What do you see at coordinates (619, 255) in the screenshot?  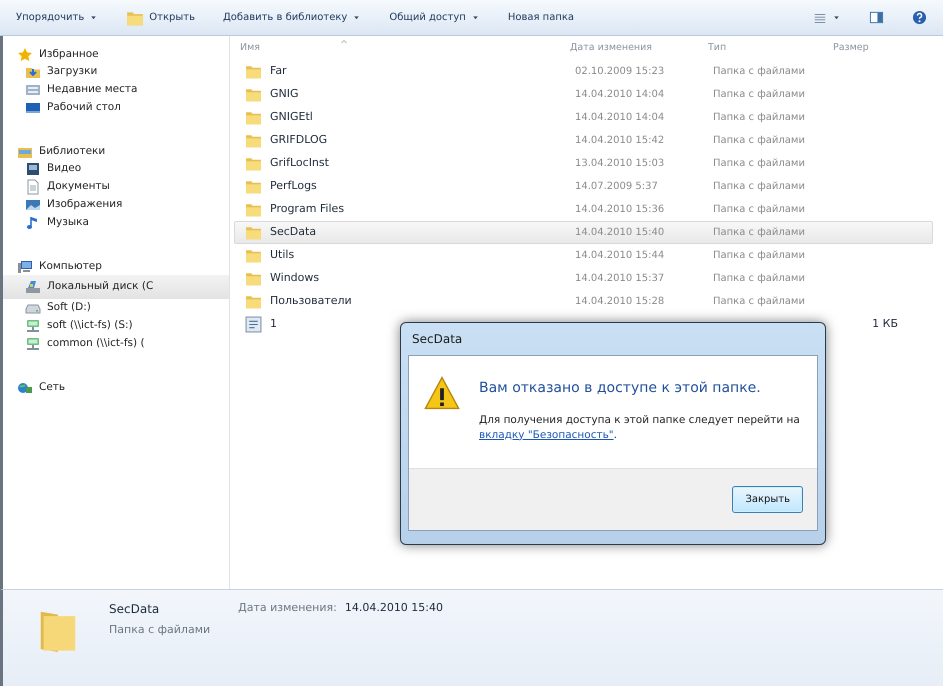 I see `modified-date: 14.04.2010 15:44` at bounding box center [619, 255].